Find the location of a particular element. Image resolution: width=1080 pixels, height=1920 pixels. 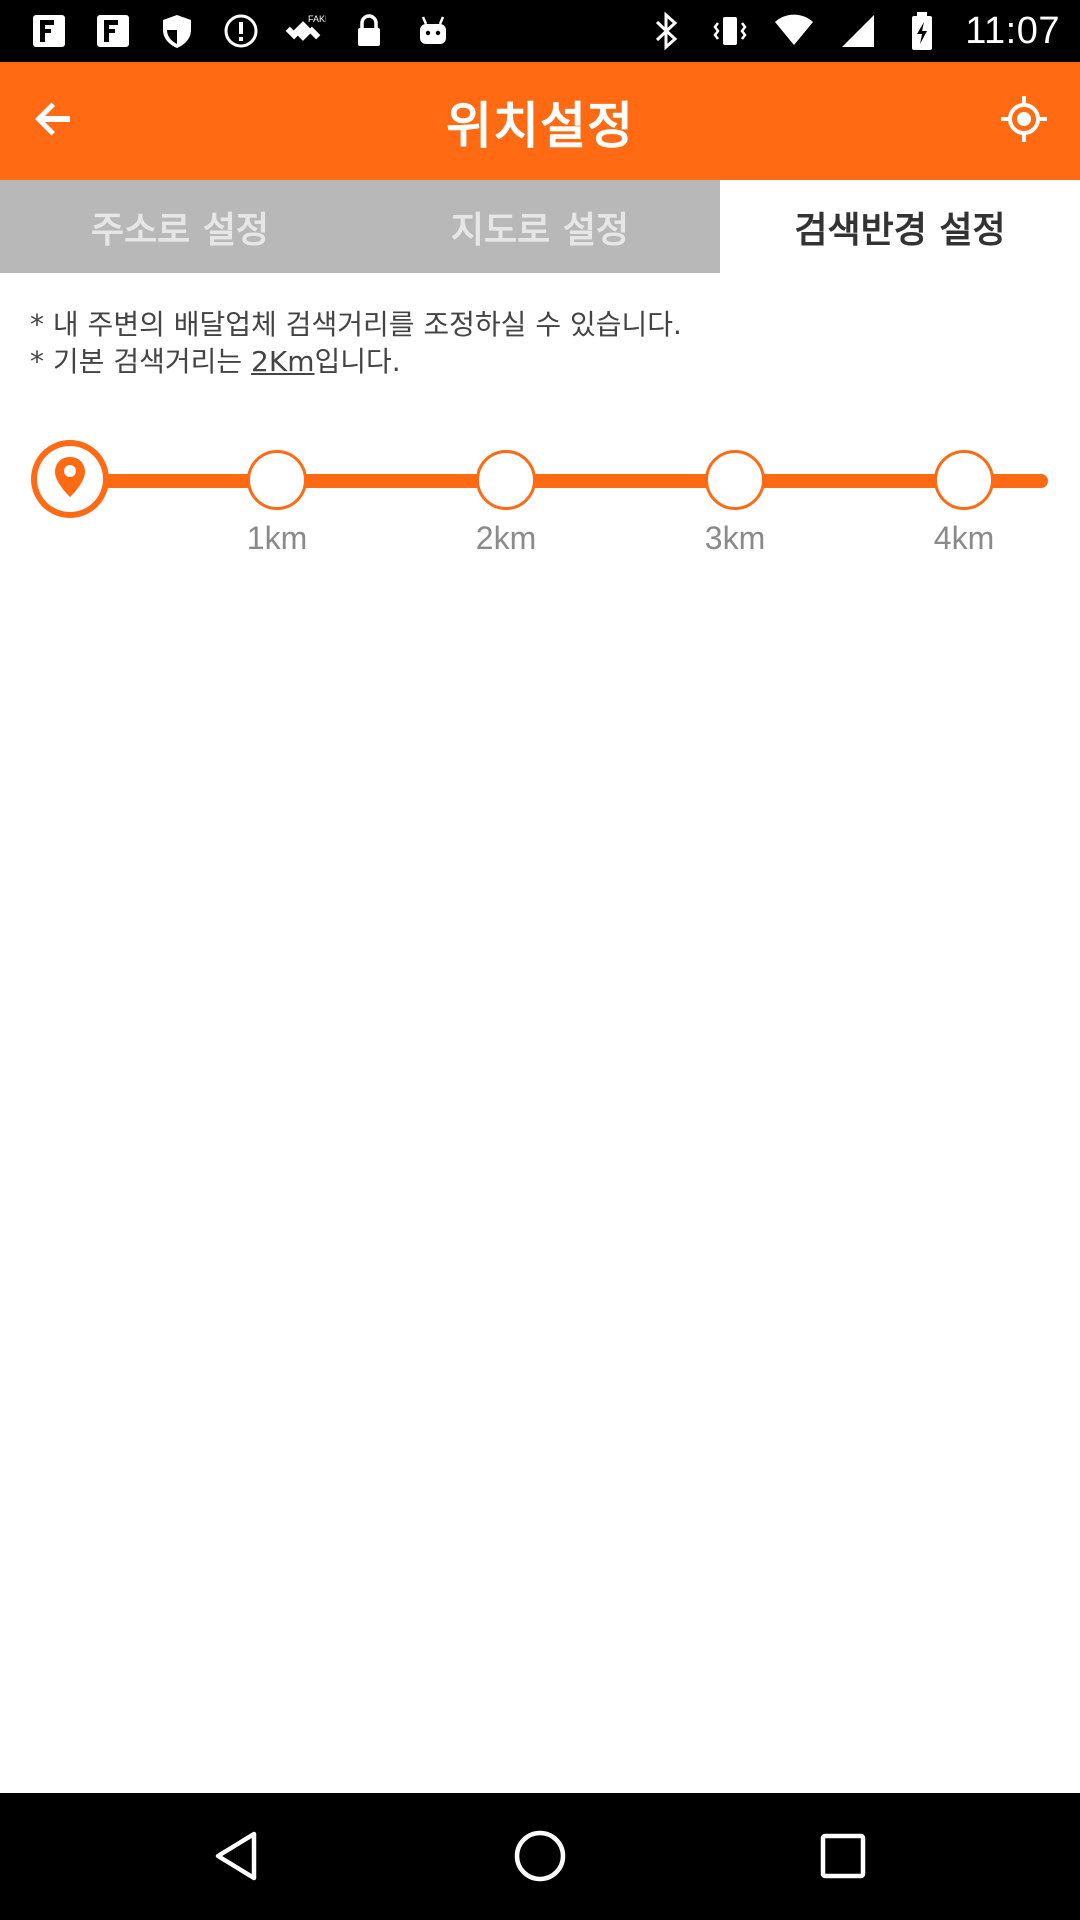

home-circle-icon is located at coordinates (540, 1858).